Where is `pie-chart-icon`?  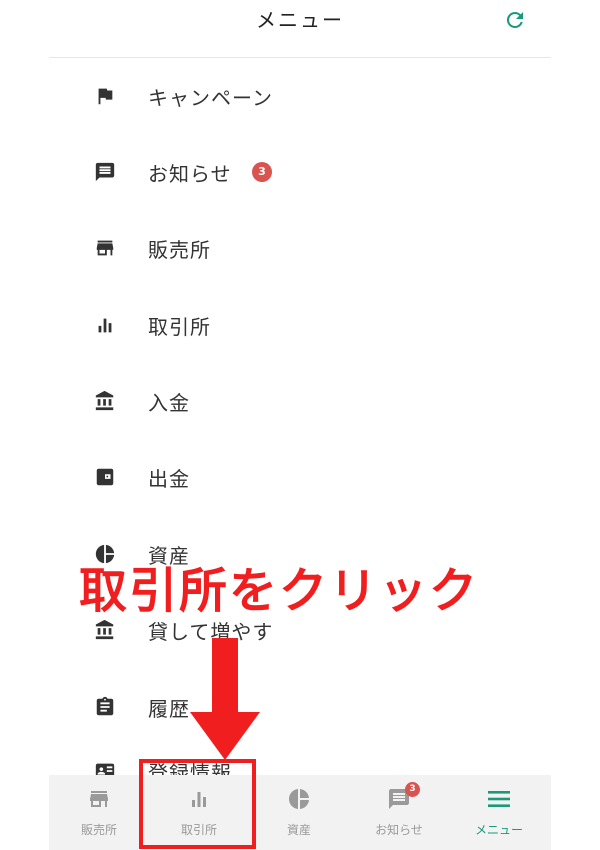 pie-chart-icon is located at coordinates (299, 799).